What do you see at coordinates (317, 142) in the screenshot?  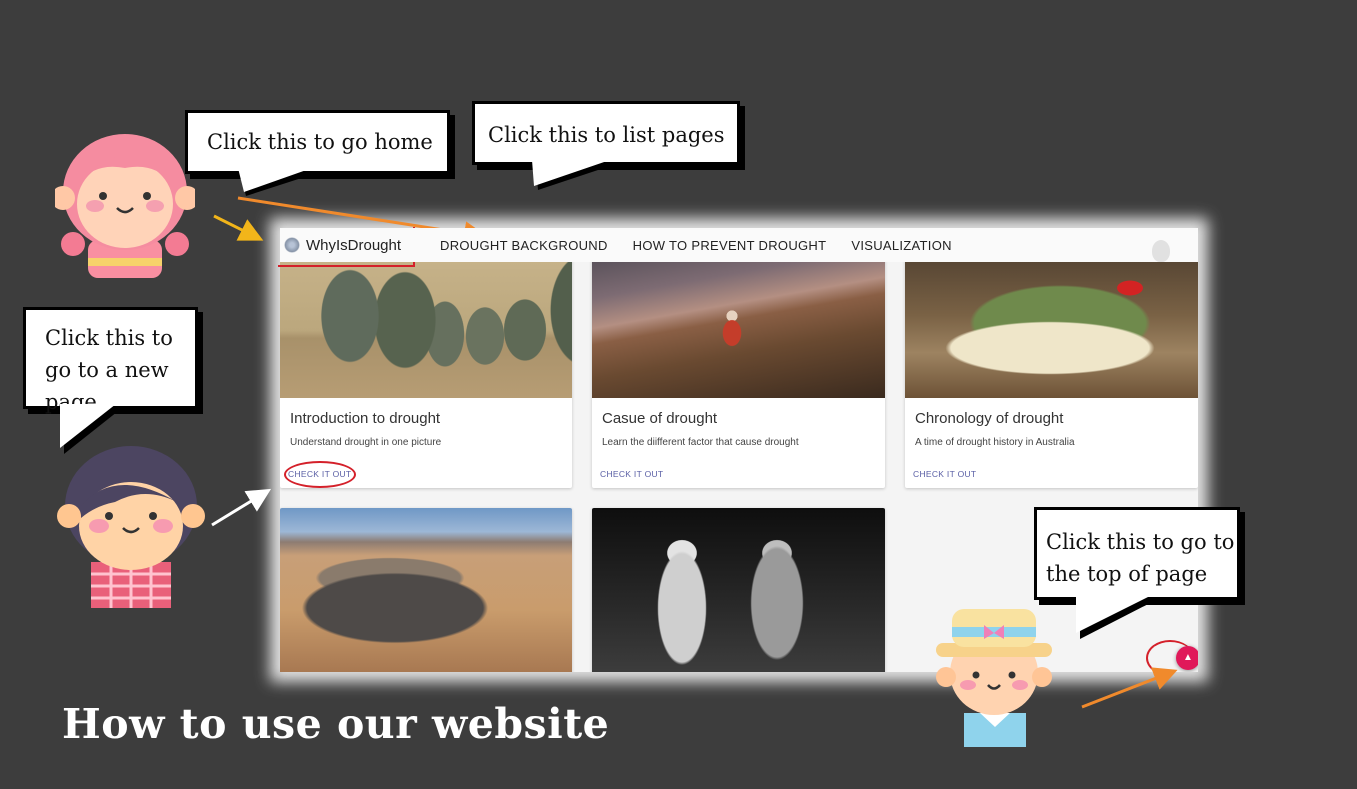 I see `callout-home: Click this to go home` at bounding box center [317, 142].